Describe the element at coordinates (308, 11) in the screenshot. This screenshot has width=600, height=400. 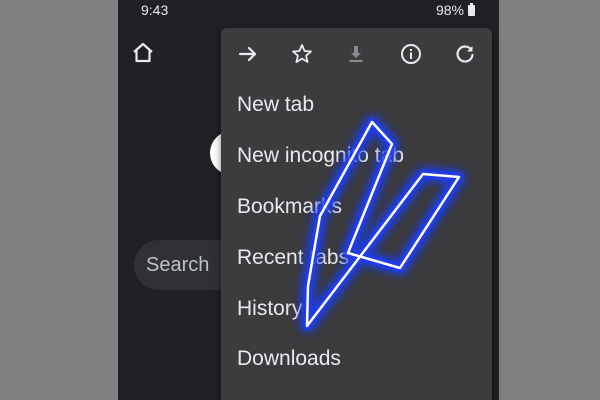
I see `status-bar: 9:43 98%` at that location.